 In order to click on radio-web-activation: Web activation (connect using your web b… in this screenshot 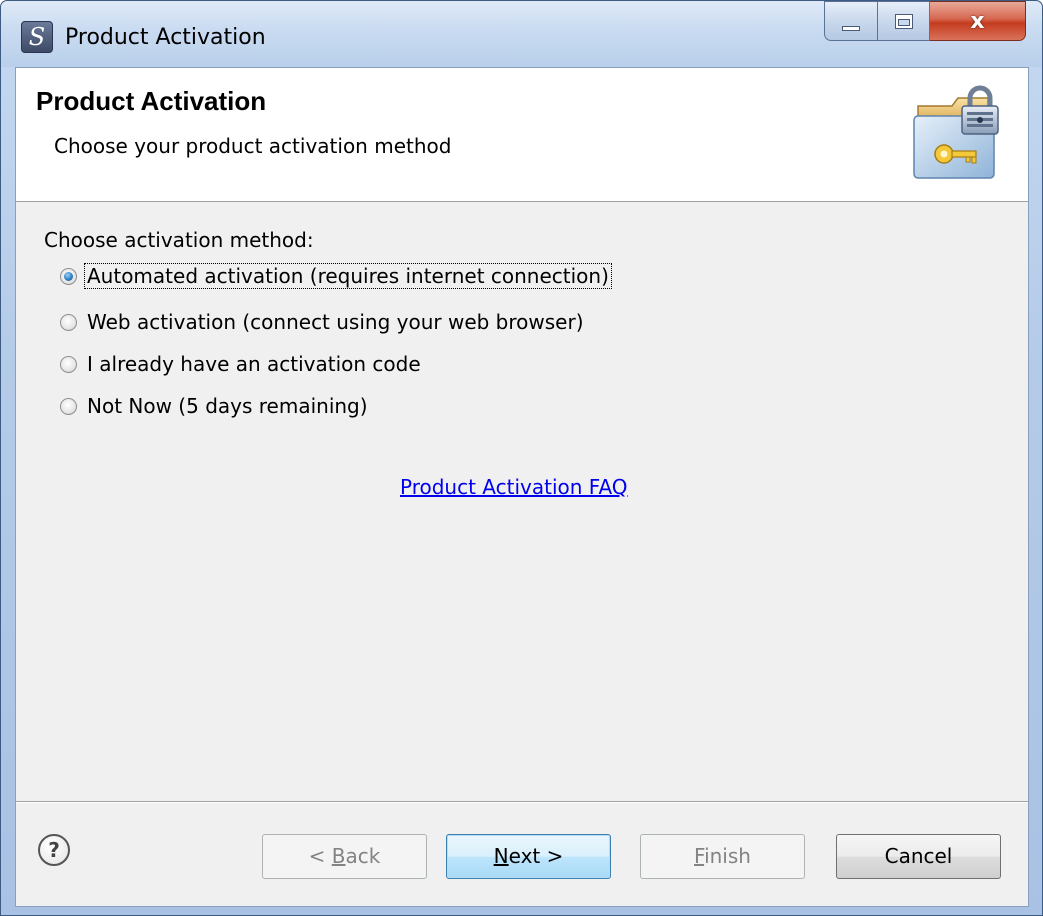, I will do `click(323, 322)`.